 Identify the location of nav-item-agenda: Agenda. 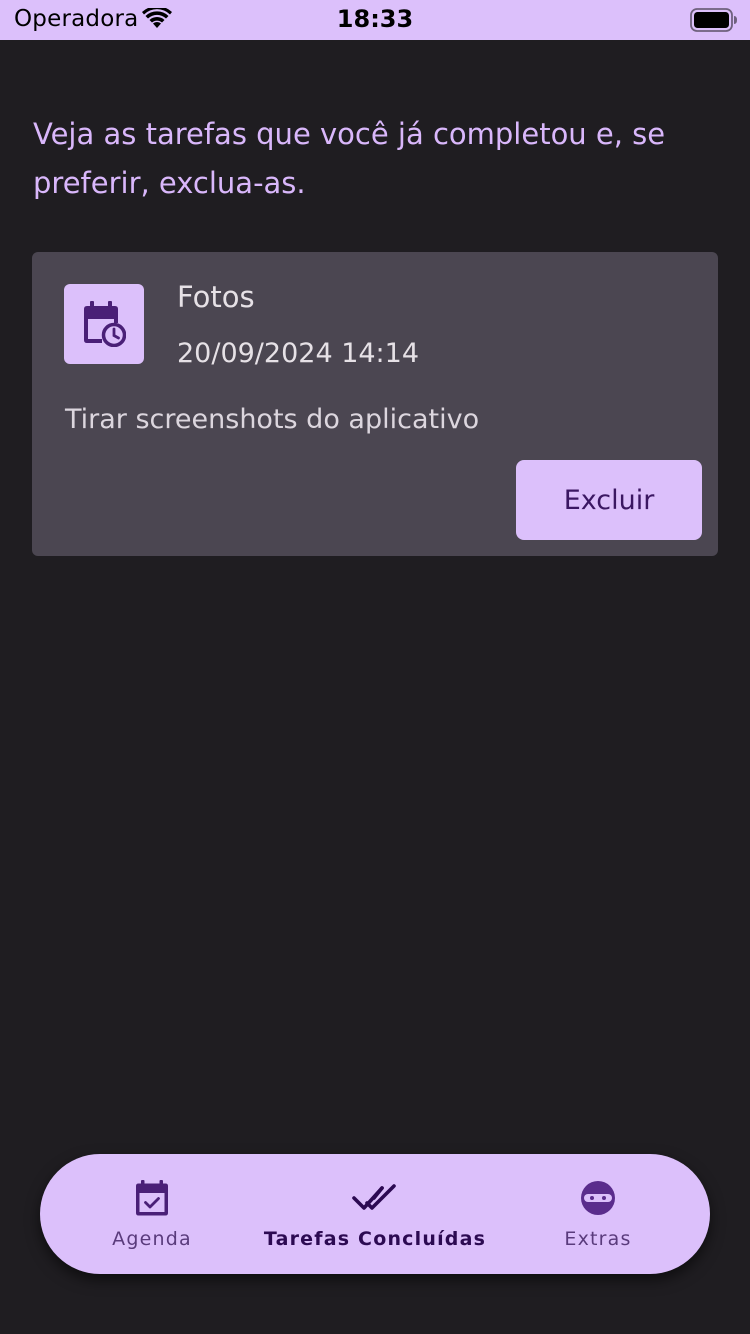
(152, 1214).